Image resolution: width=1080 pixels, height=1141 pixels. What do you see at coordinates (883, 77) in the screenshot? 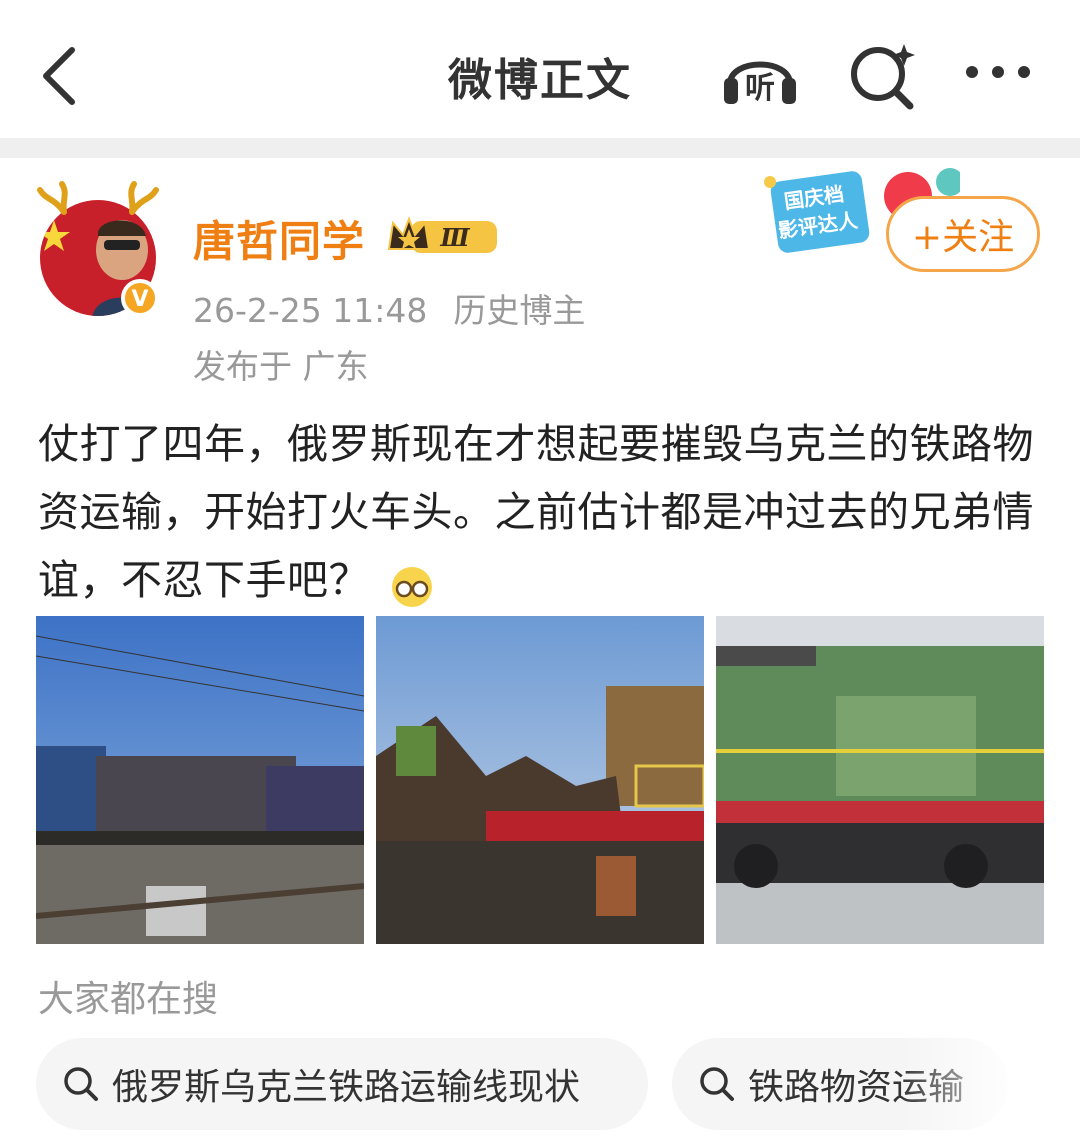
I see `search-sparkle-icon` at bounding box center [883, 77].